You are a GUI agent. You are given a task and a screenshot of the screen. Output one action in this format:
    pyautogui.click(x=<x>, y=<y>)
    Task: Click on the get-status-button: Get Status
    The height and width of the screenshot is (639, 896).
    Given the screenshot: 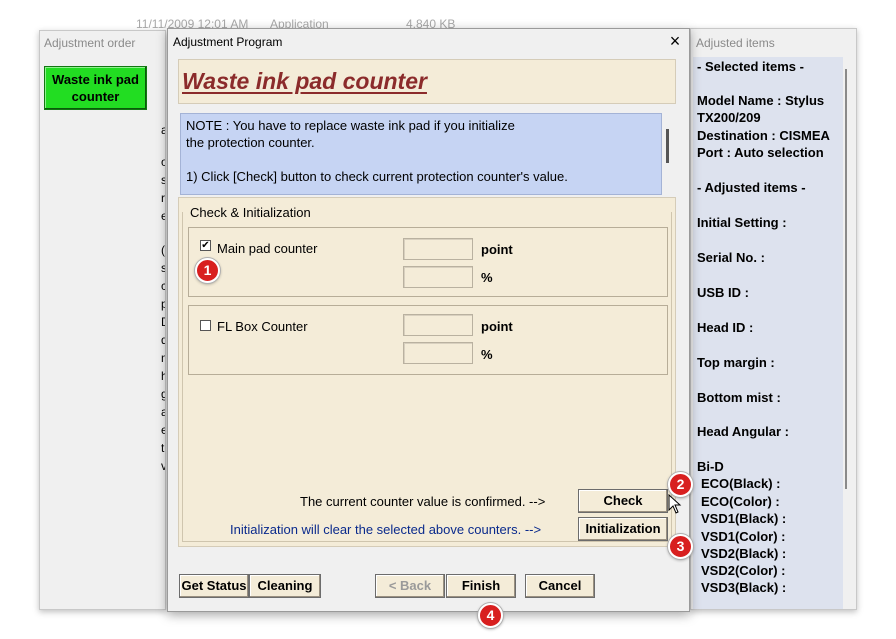 What is the action you would take?
    pyautogui.click(x=214, y=586)
    